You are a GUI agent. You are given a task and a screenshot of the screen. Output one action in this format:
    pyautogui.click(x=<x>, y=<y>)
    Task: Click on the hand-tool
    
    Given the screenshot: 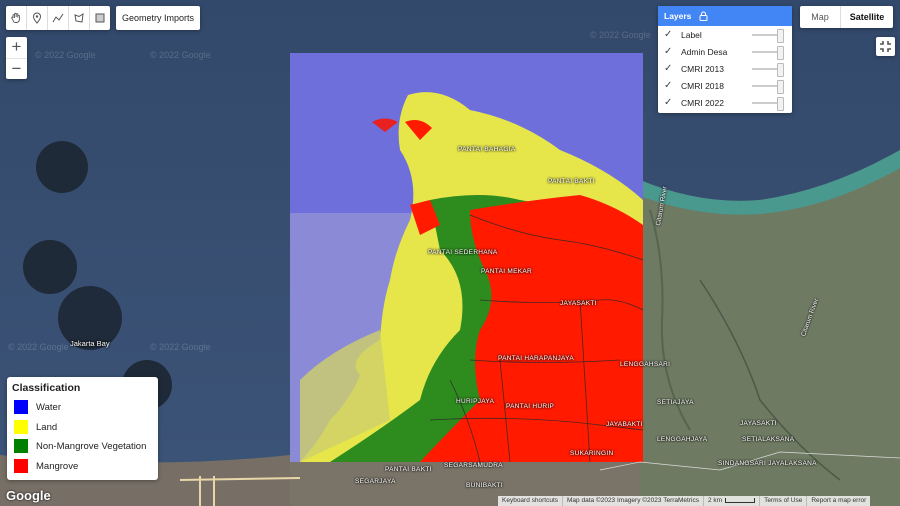 What is the action you would take?
    pyautogui.click(x=16, y=18)
    